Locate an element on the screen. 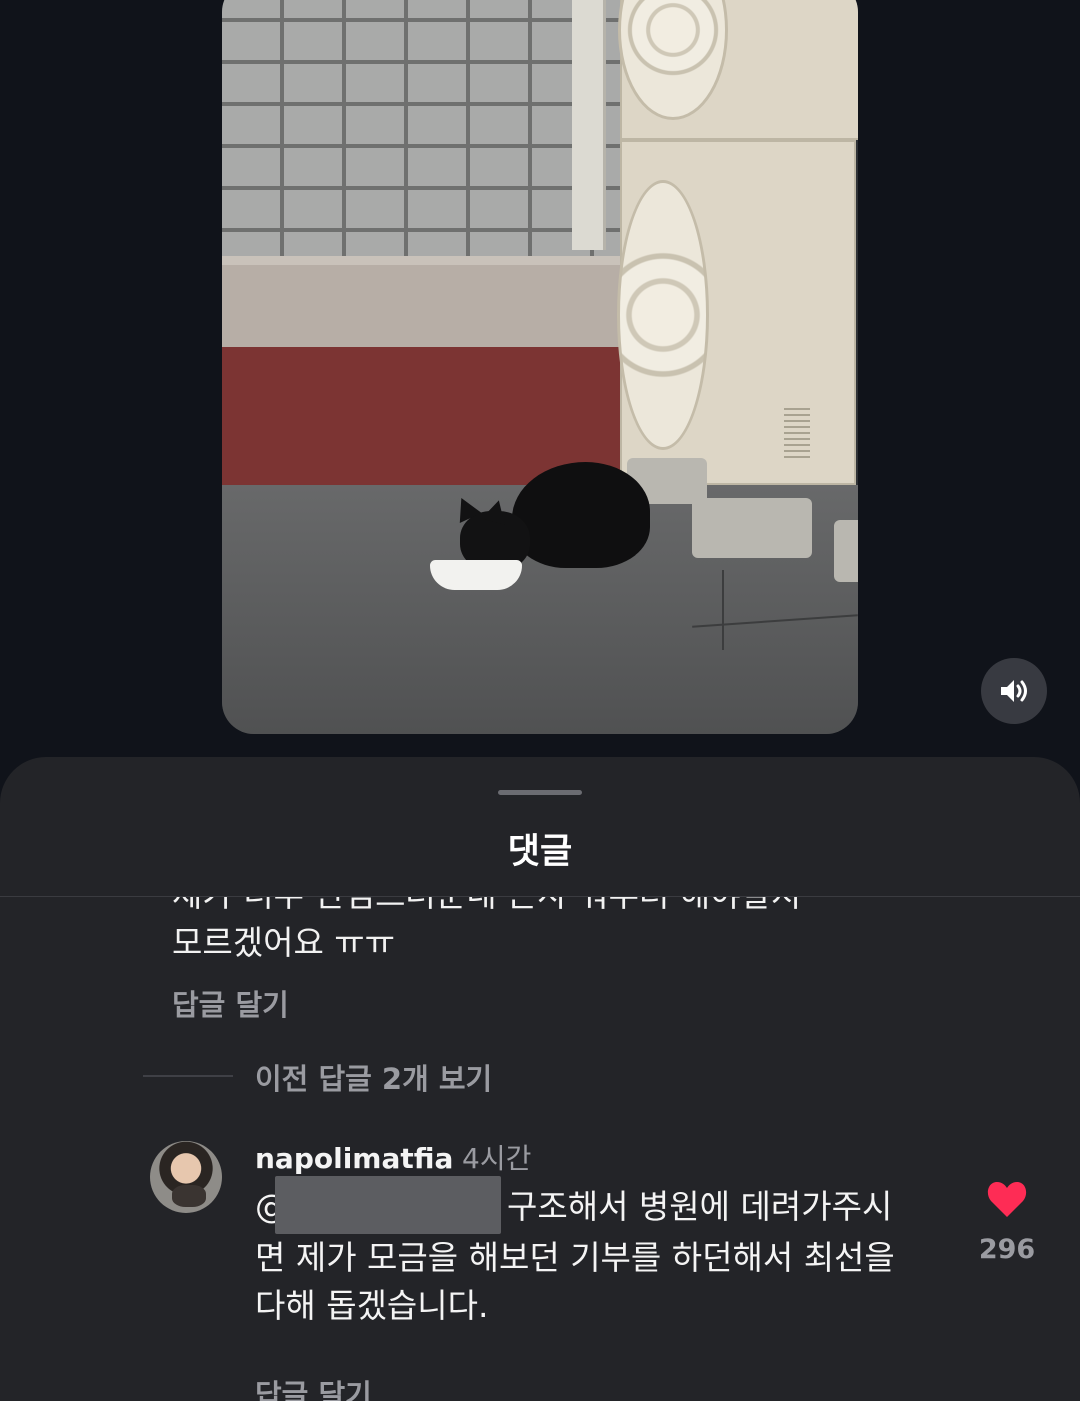 This screenshot has height=1401, width=1080. redacted-mention is located at coordinates (388, 1204).